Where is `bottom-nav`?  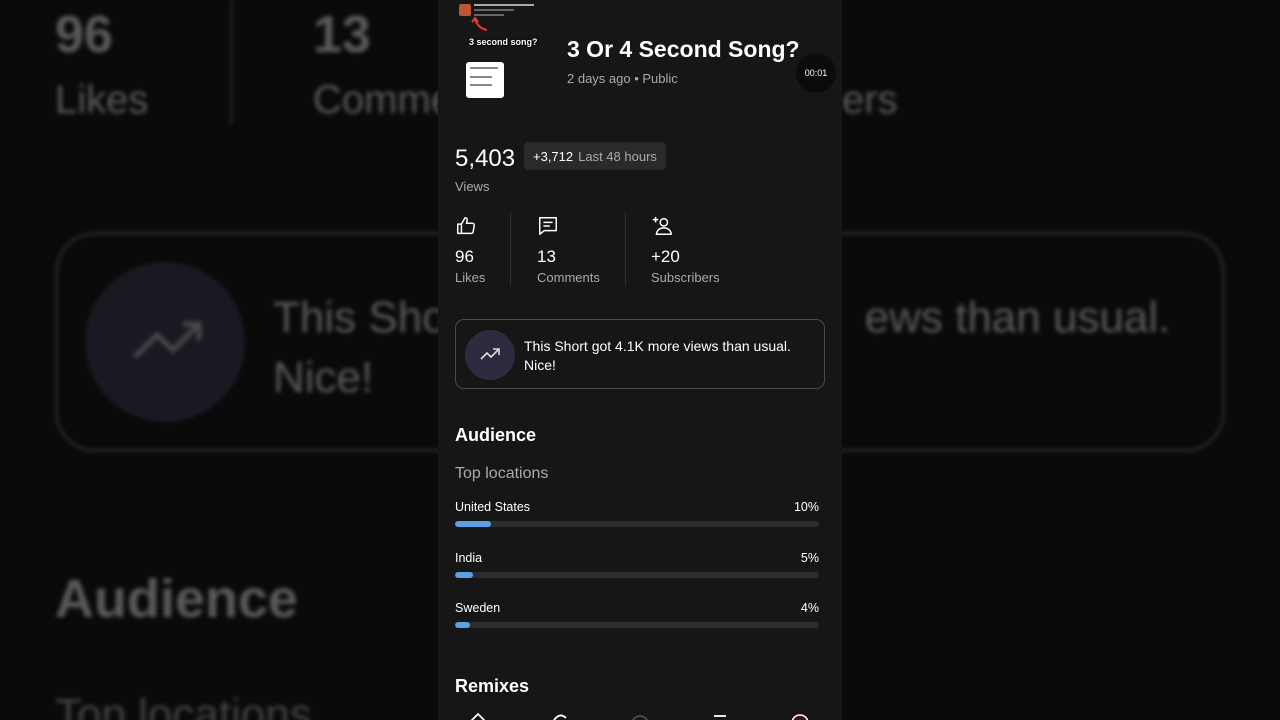 bottom-nav is located at coordinates (640, 716).